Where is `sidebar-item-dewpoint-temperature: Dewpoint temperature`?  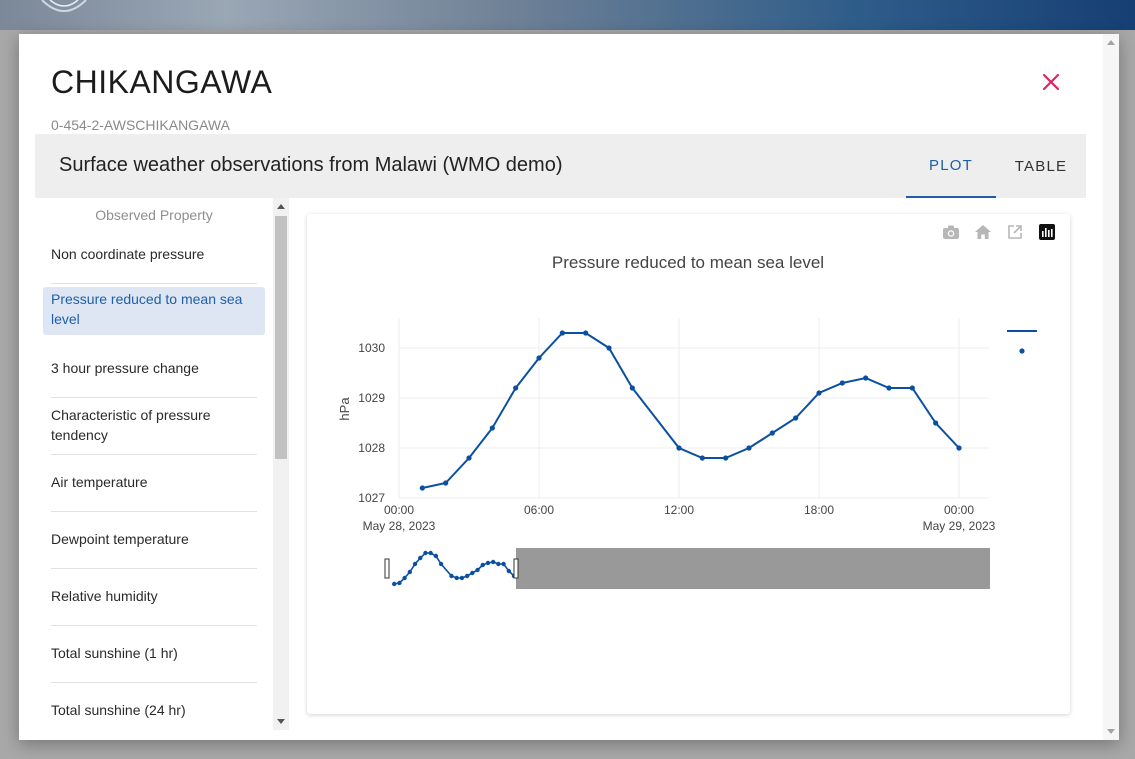
sidebar-item-dewpoint-temperature: Dewpoint temperature is located at coordinates (154, 549).